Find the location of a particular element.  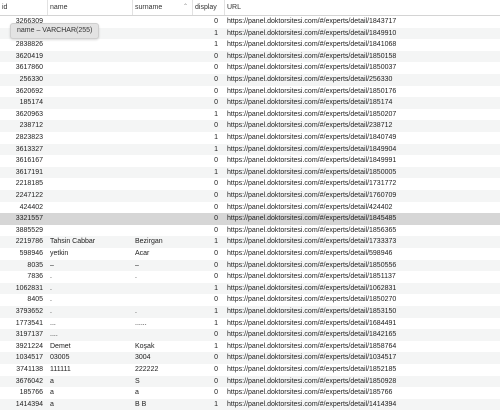

cell-id: 3613327 is located at coordinates (22, 150).